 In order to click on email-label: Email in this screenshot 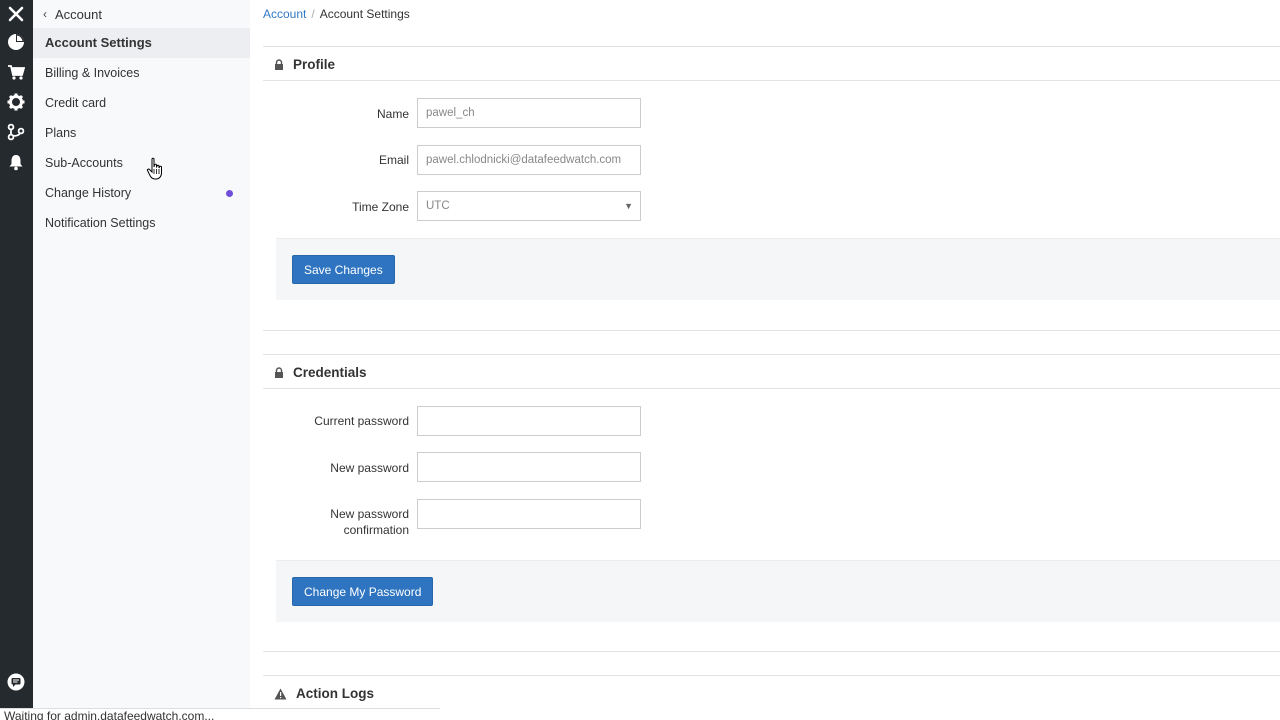, I will do `click(393, 160)`.